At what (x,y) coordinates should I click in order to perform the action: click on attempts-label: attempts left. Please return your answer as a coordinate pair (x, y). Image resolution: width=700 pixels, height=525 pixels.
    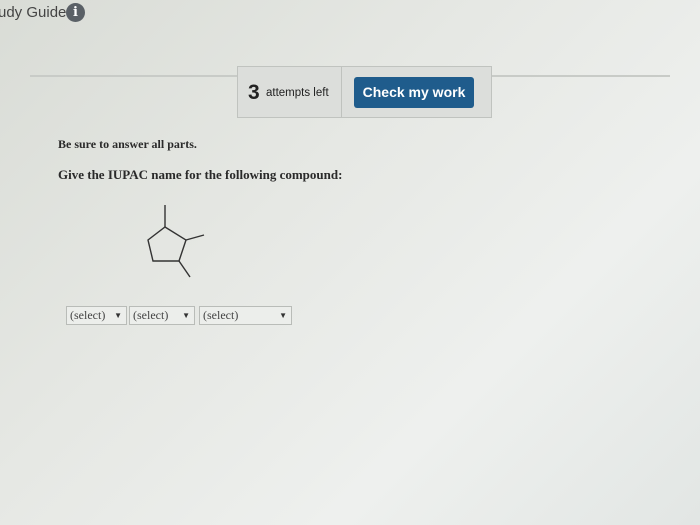
    Looking at the image, I should click on (297, 93).